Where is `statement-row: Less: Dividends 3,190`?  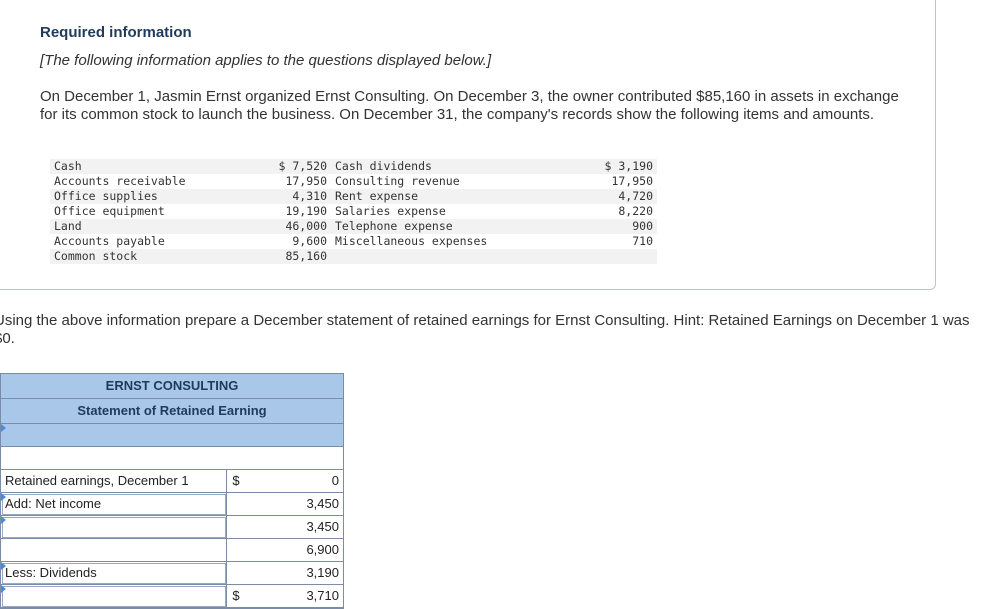
statement-row: Less: Dividends 3,190 is located at coordinates (172, 573).